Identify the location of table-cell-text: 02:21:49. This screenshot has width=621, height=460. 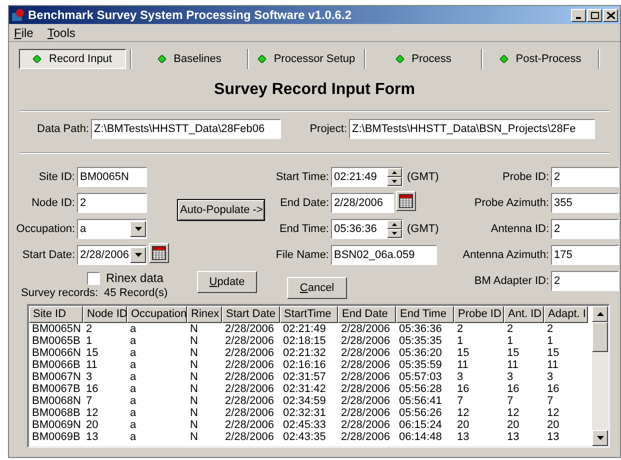
(304, 328).